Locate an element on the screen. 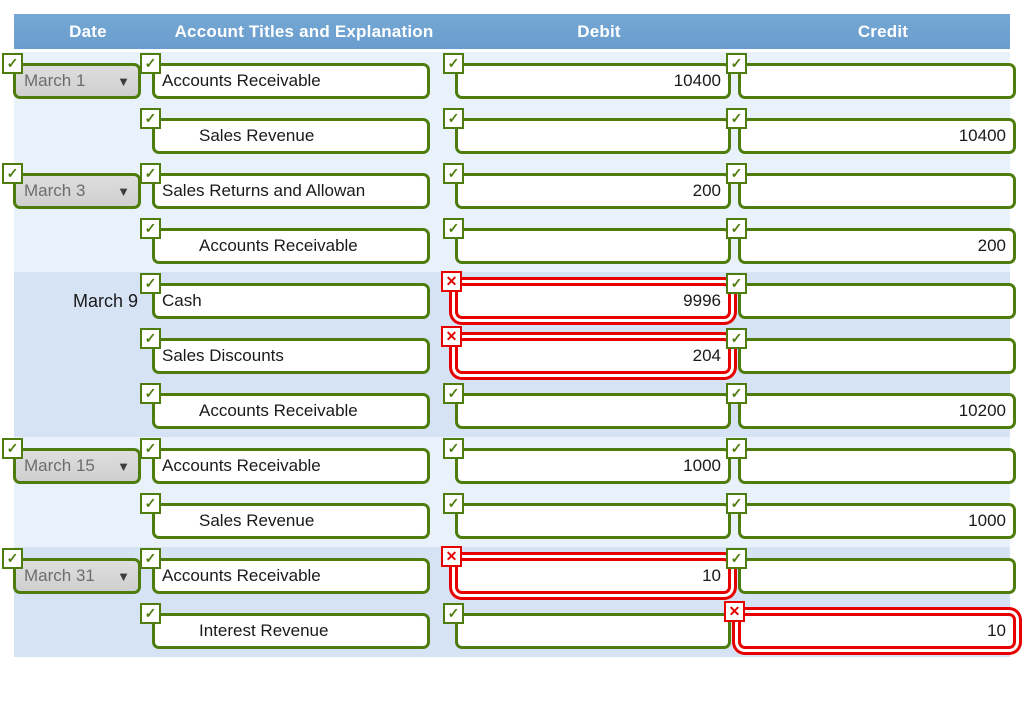 This screenshot has height=706, width=1024. column-header-debit: Debit is located at coordinates (599, 31).